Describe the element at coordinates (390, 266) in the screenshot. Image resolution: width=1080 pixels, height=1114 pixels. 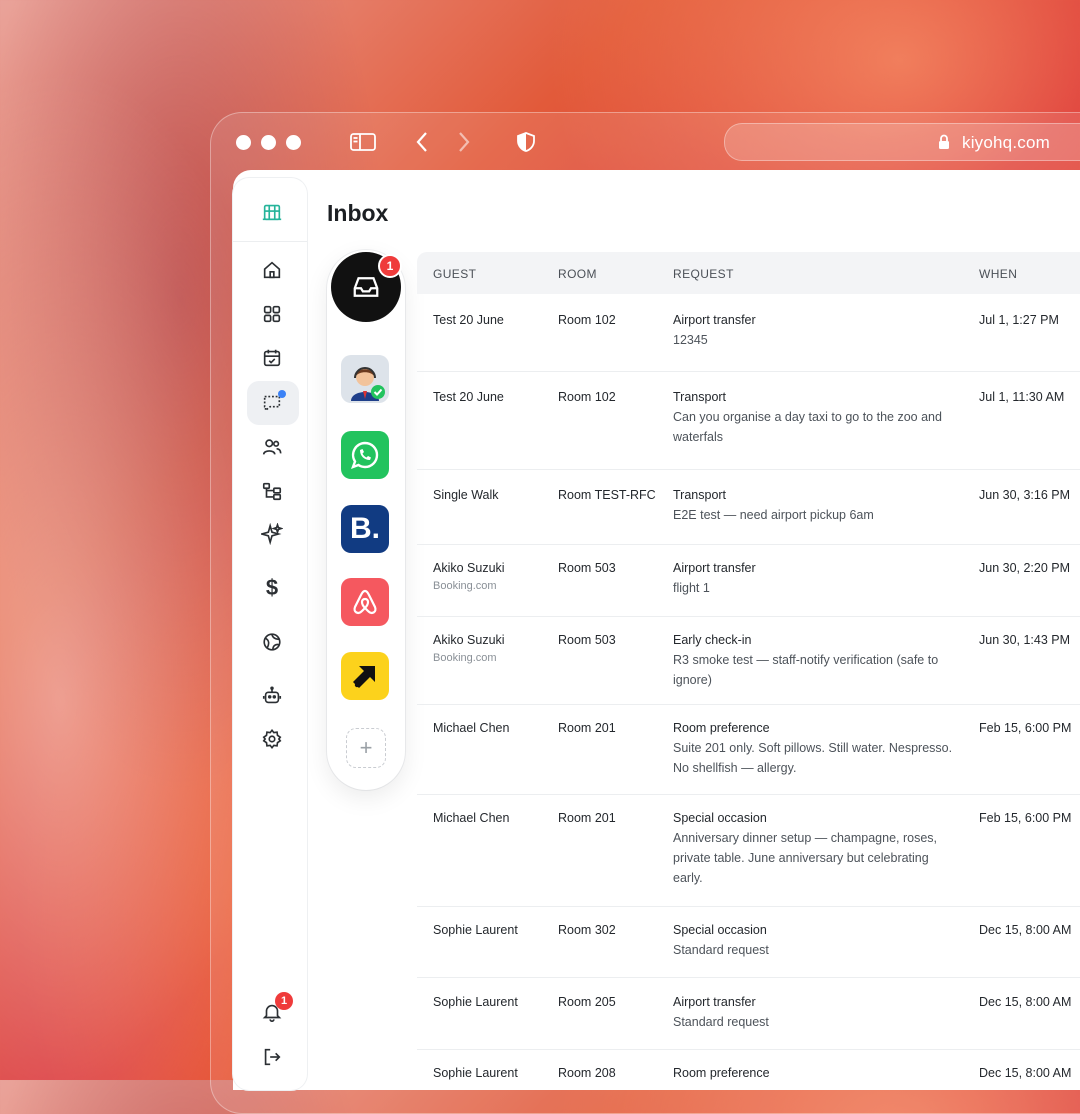
I see `inbox-badge: 1` at that location.